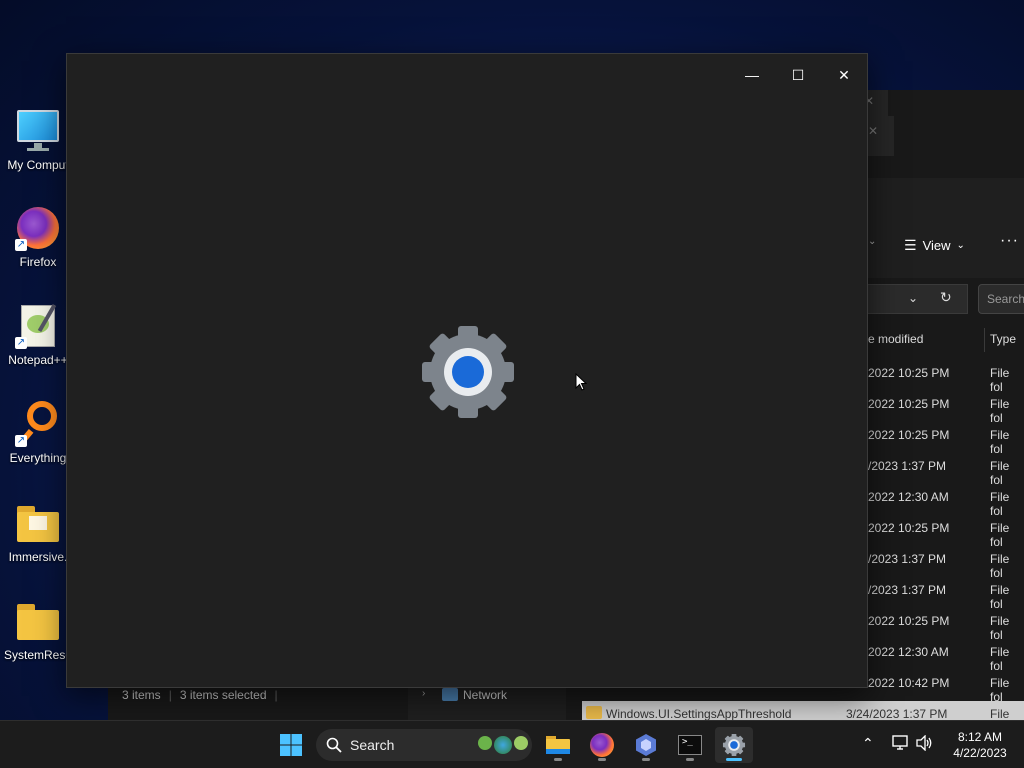 The width and height of the screenshot is (1024, 768). Describe the element at coordinates (909, 683) in the screenshot. I see `file-row-date: 2022 10:42 PM` at that location.